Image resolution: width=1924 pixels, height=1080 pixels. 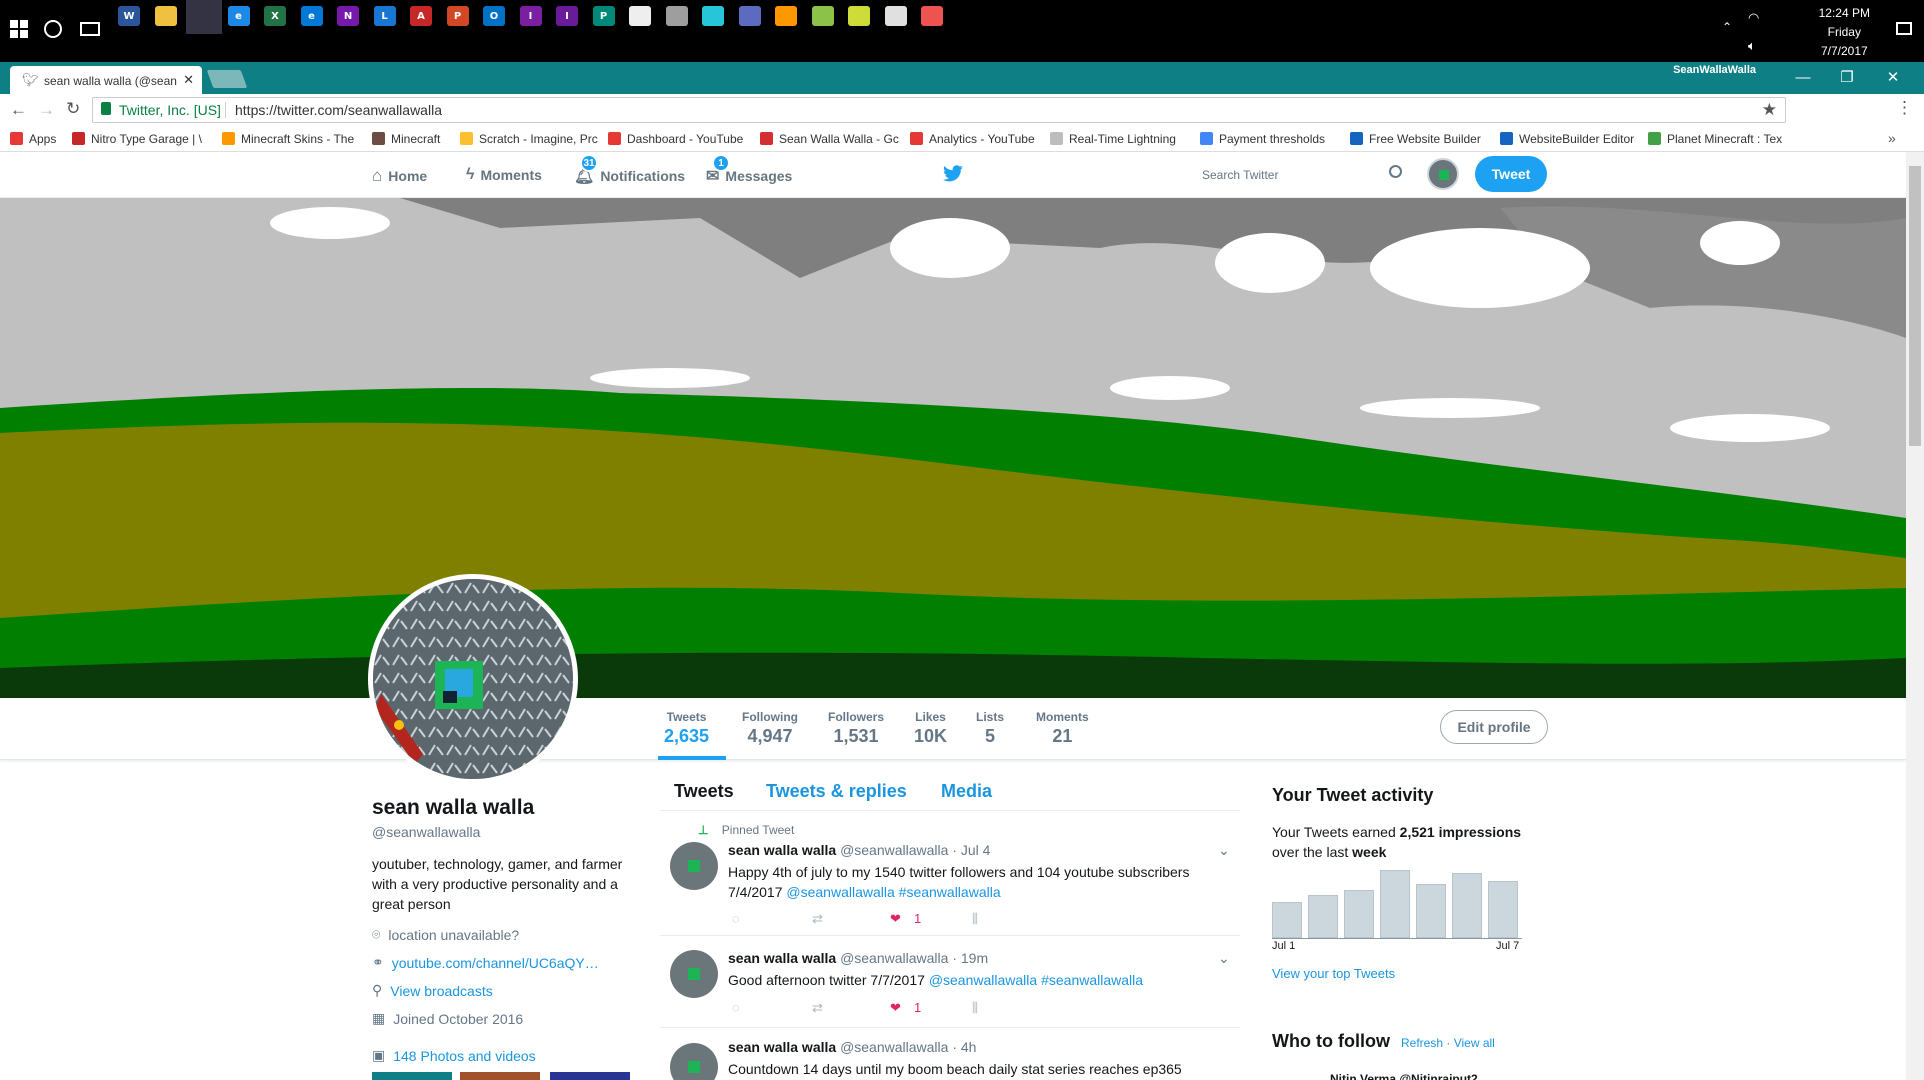 What do you see at coordinates (1333, 973) in the screenshot?
I see `view-top-tweets-link: View your top Tweets` at bounding box center [1333, 973].